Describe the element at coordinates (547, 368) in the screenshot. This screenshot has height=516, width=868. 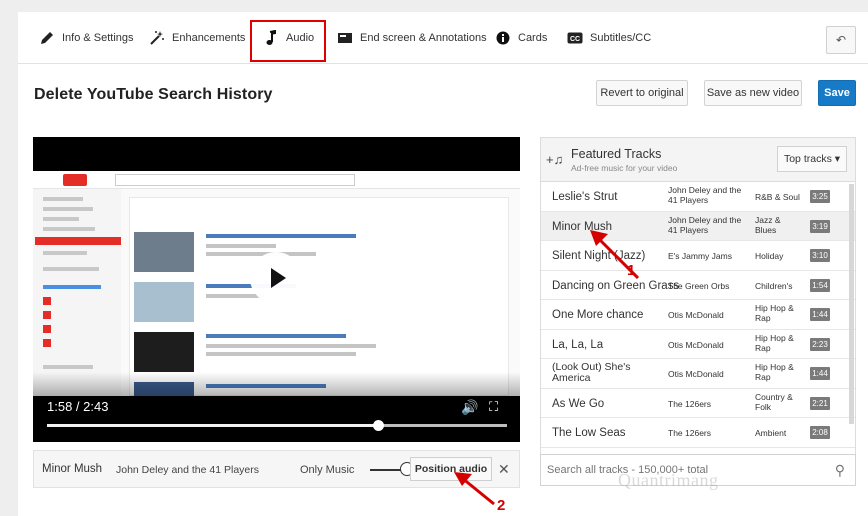
I see `annotation-layer` at that location.